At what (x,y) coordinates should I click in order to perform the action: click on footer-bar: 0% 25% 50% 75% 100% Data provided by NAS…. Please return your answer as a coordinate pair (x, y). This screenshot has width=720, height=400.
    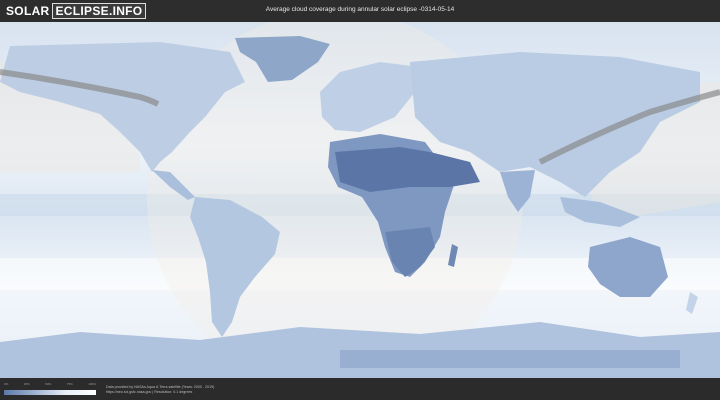
    Looking at the image, I should click on (360, 389).